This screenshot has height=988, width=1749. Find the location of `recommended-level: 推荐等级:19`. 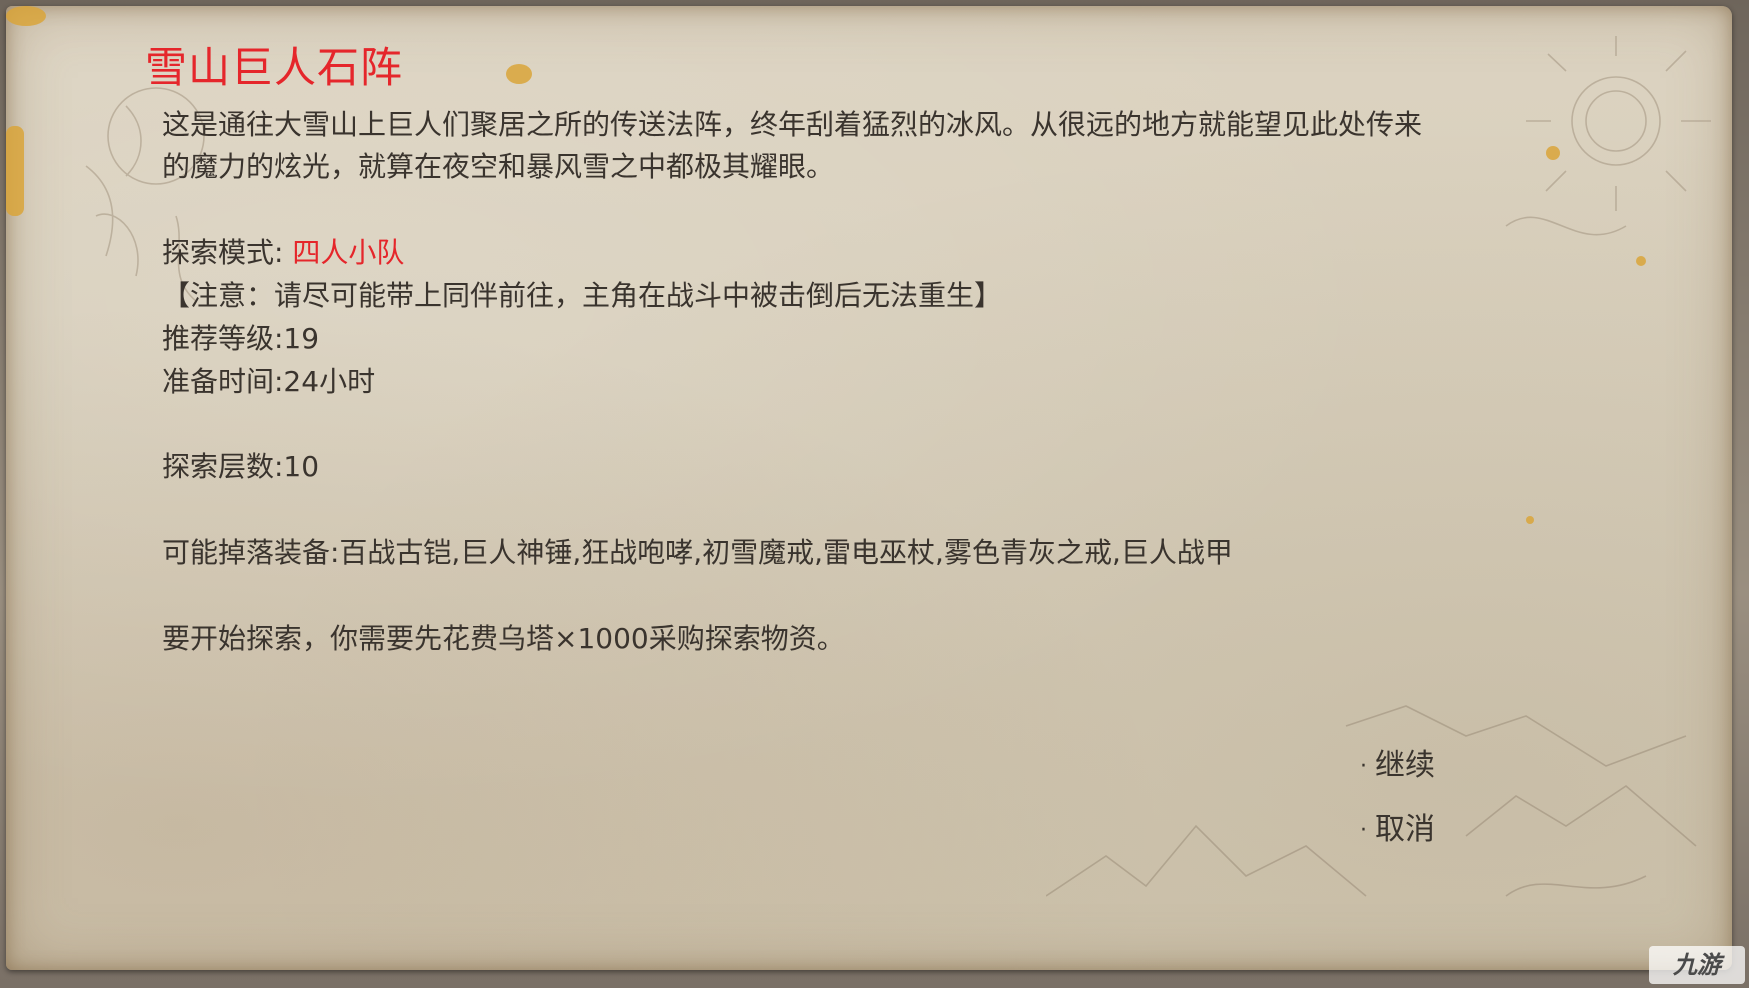

recommended-level: 推荐等级:19 is located at coordinates (241, 338).